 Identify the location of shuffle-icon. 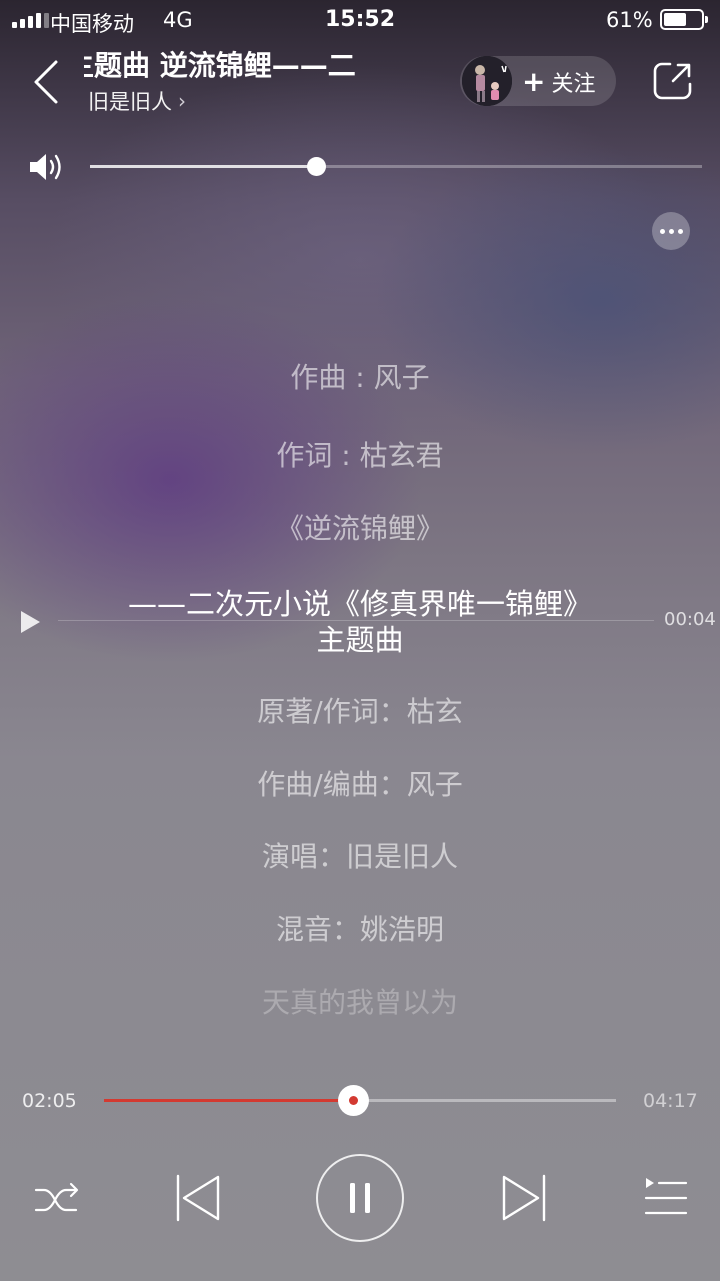
(56, 1197).